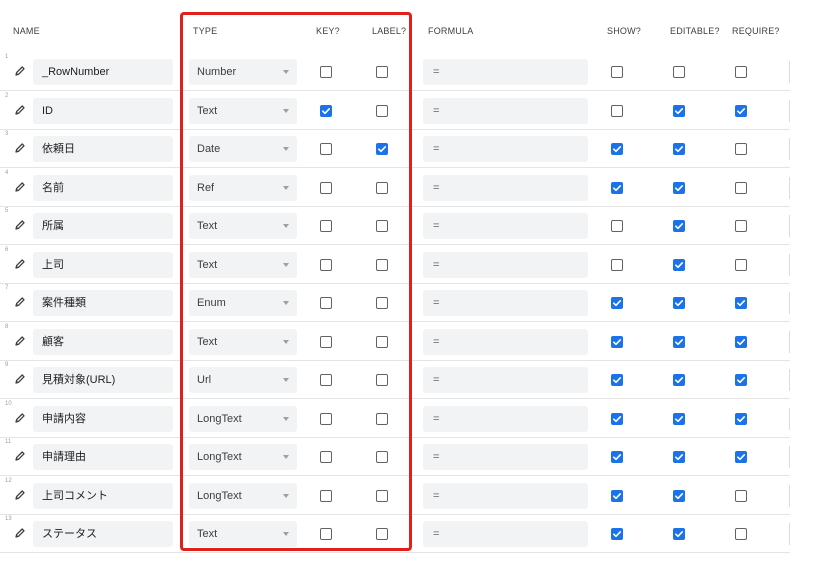 The image size is (813, 568). Describe the element at coordinates (243, 72) in the screenshot. I see `type-select: Number` at that location.